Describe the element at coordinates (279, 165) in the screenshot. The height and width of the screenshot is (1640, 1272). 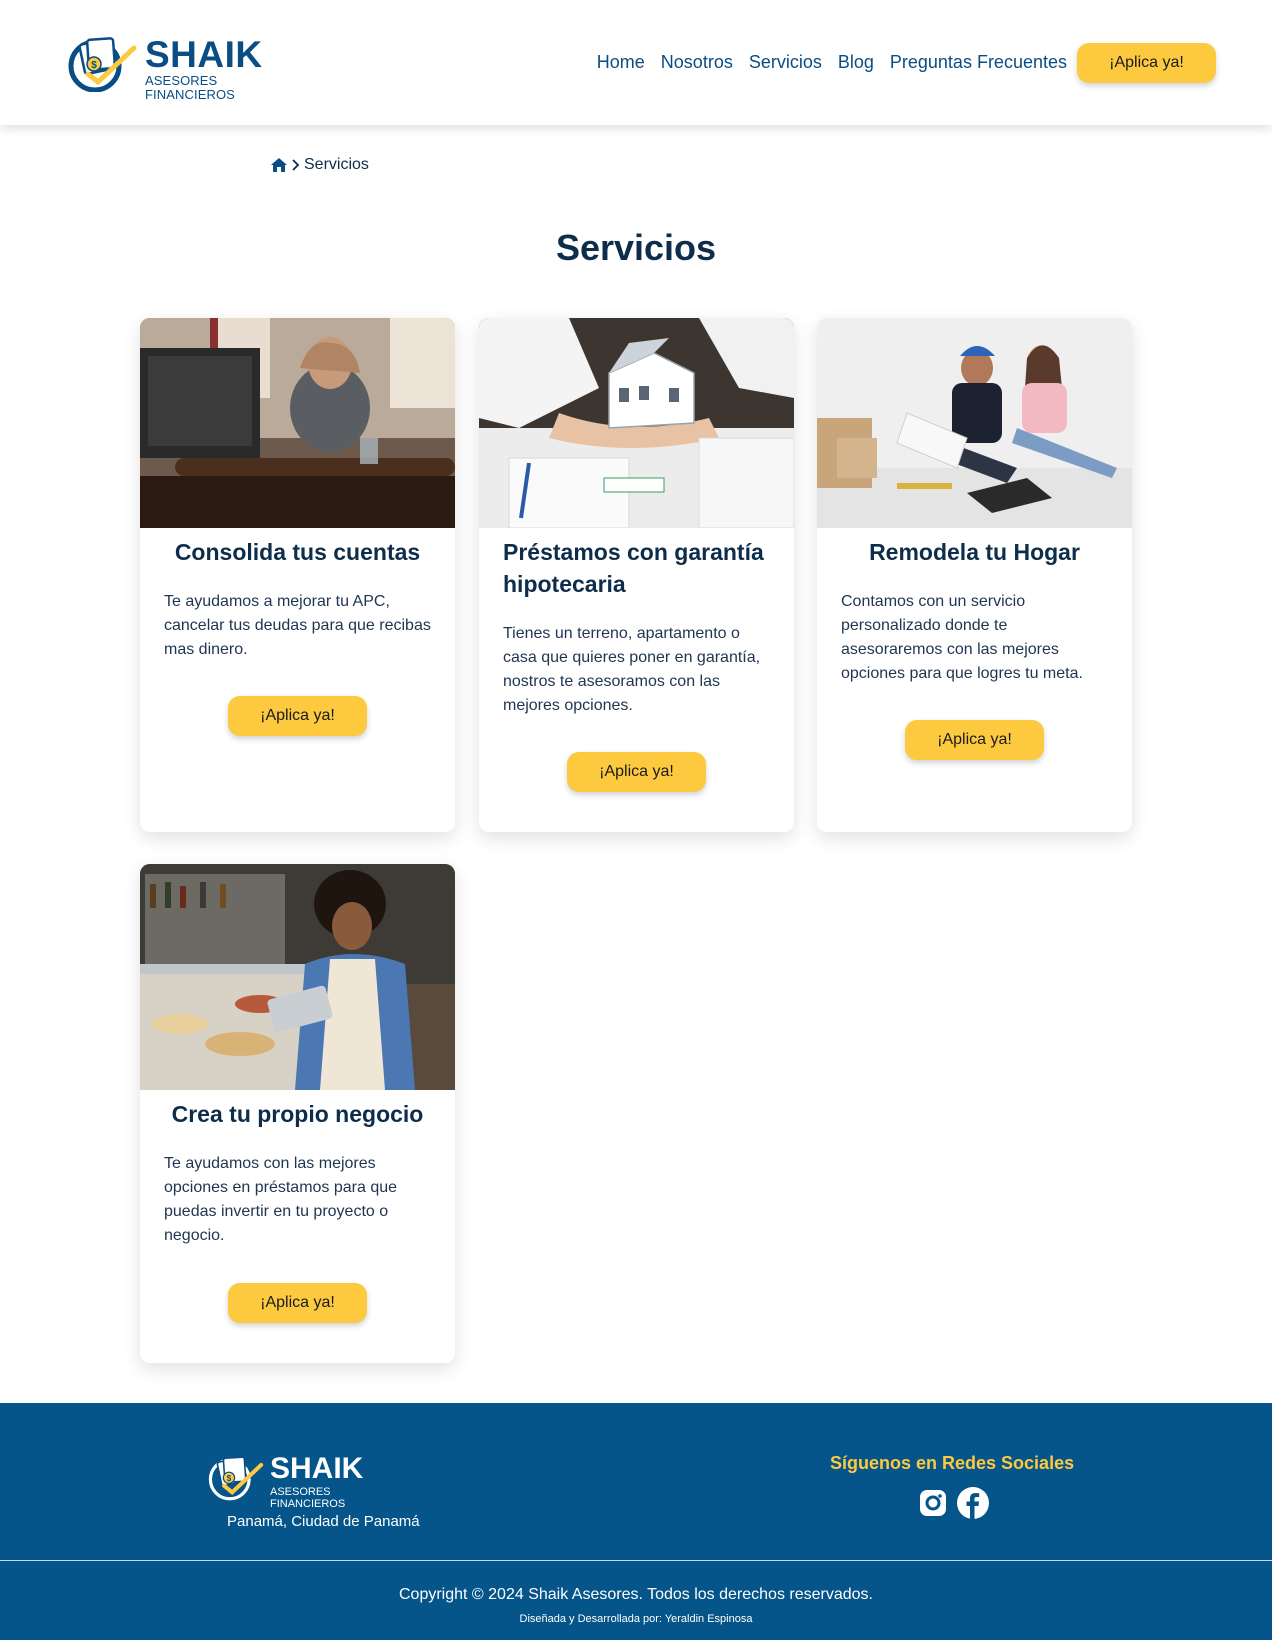
I see `home-icon` at that location.